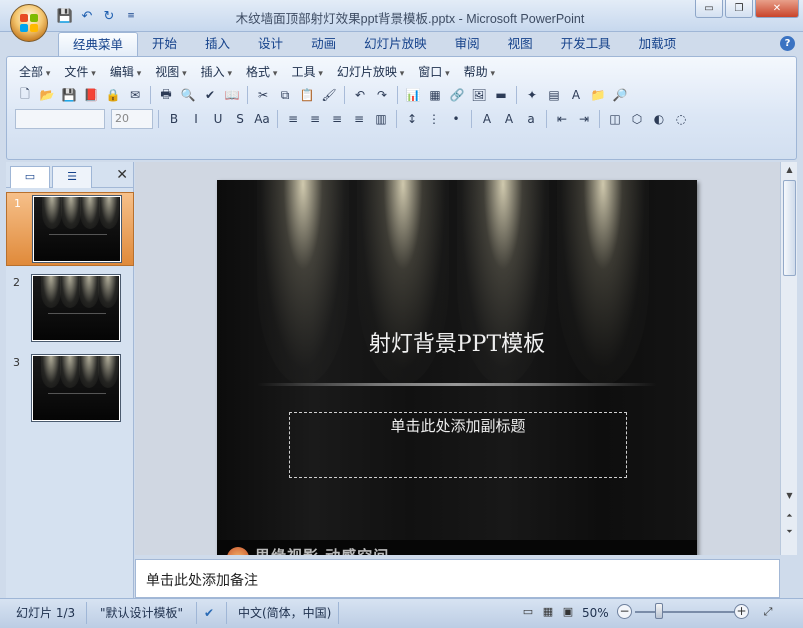 The image size is (803, 628). I want to click on slide-thumbnail-row: 3, so click(70, 389).